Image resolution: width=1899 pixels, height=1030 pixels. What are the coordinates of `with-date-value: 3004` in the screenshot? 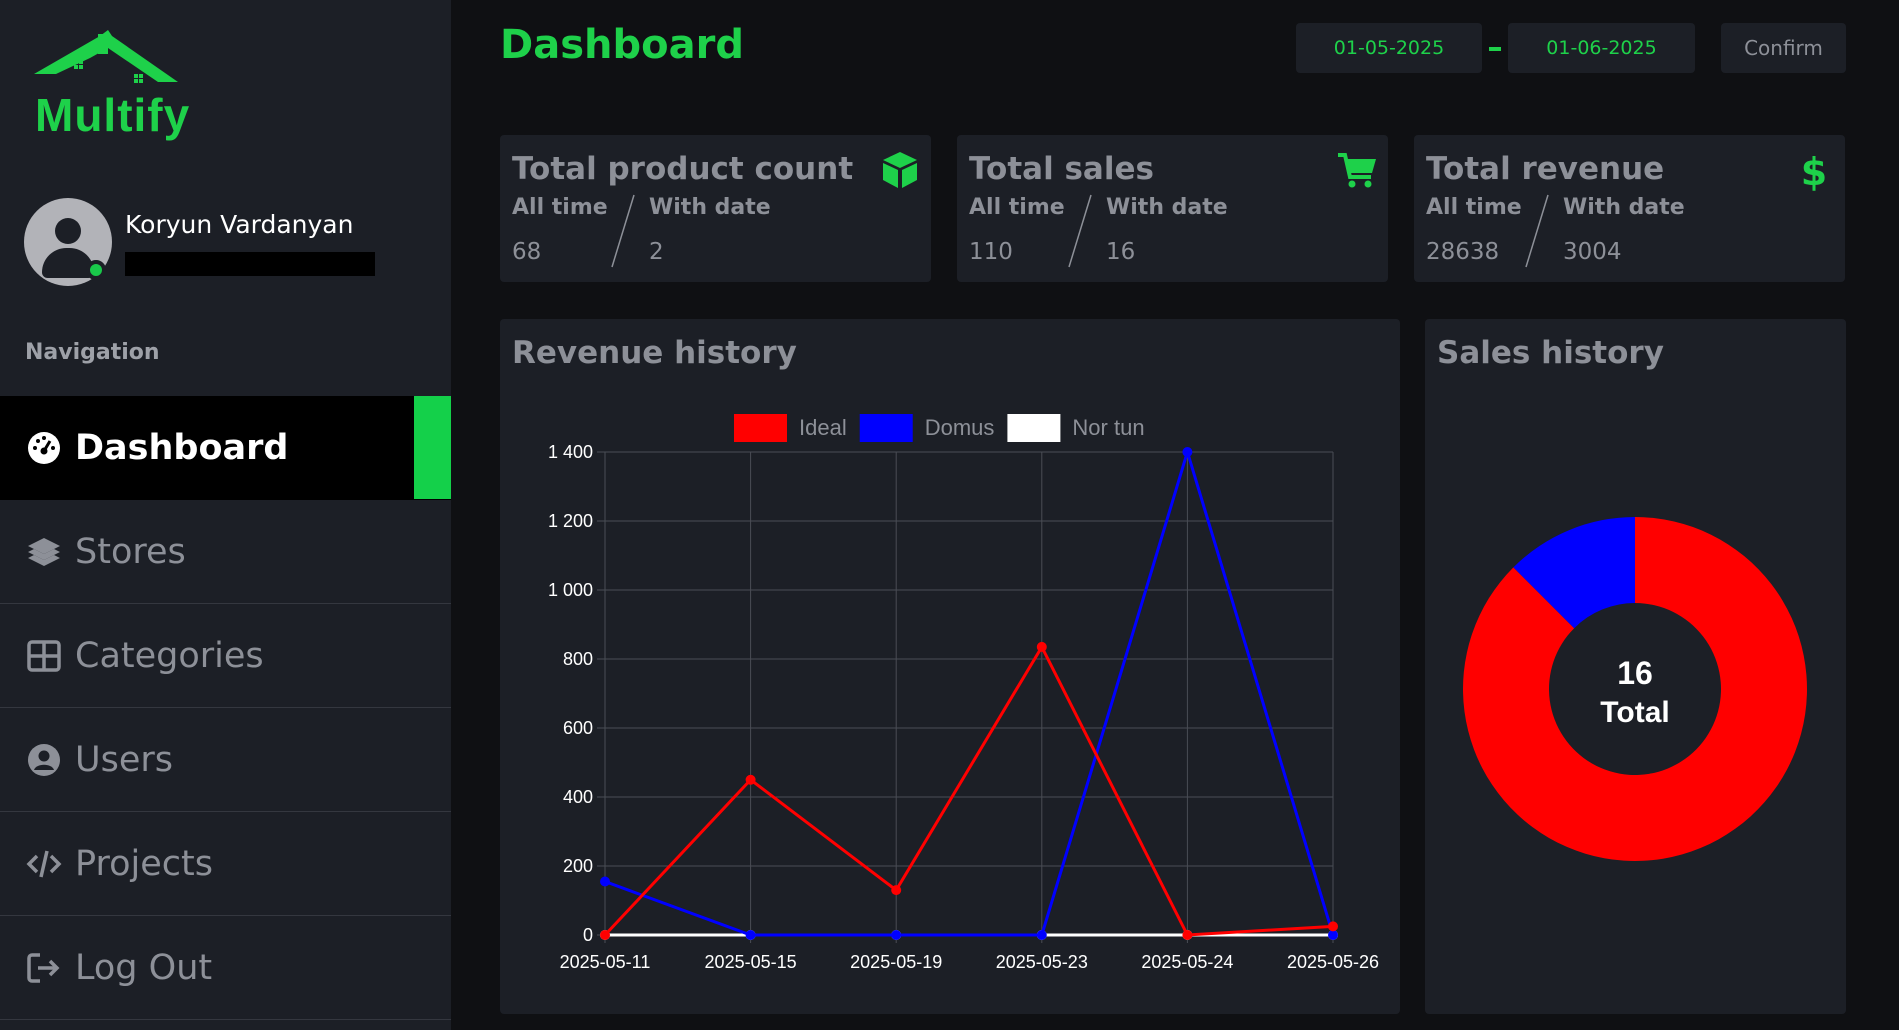 It's located at (1592, 252).